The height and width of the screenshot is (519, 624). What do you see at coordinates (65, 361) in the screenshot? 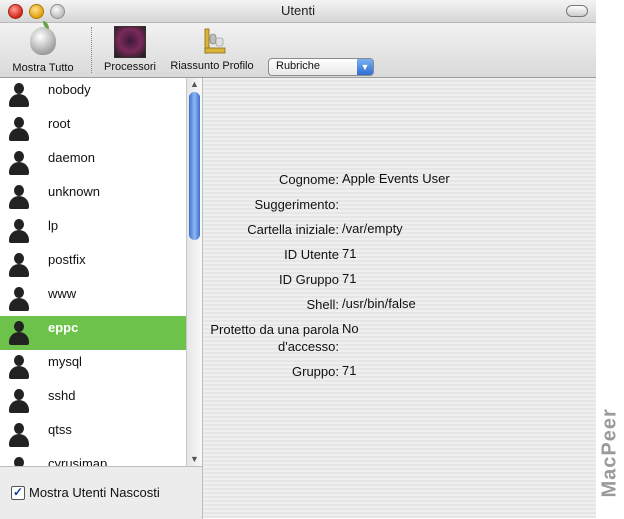
I see `user-name: mysql` at bounding box center [65, 361].